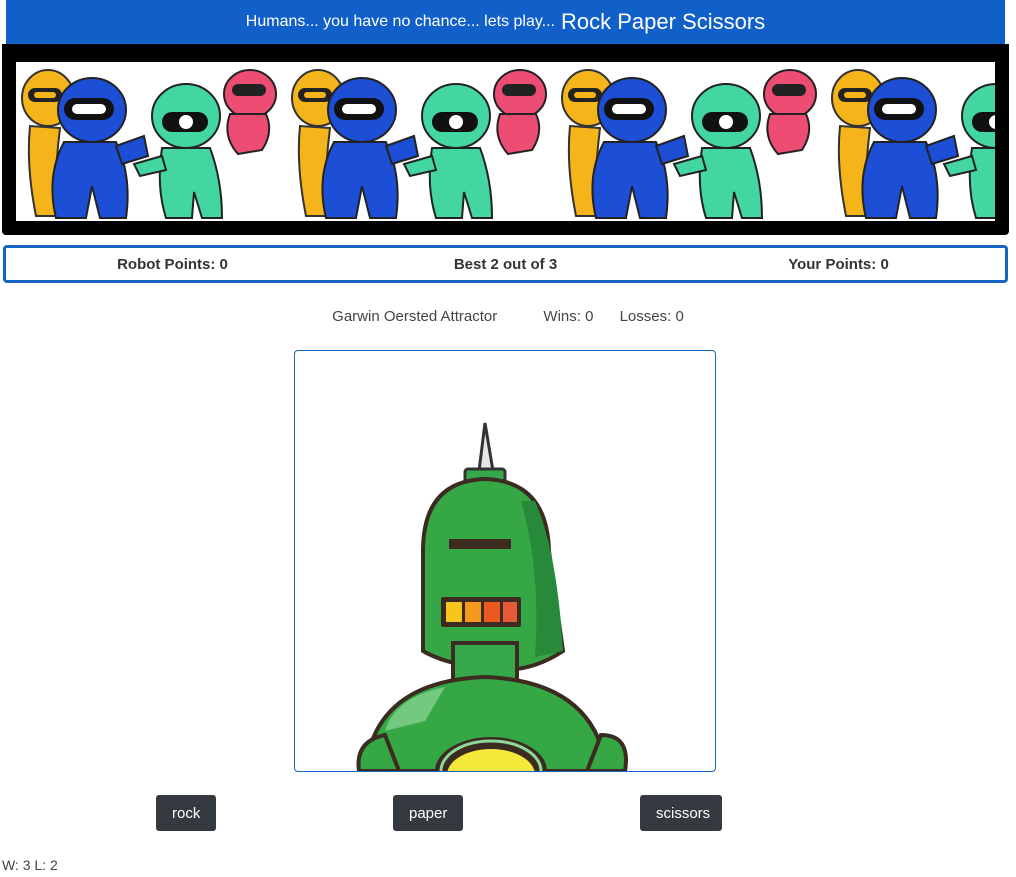 Image resolution: width=1016 pixels, height=877 pixels. I want to click on opponent-losses: Losses: 0, so click(651, 316).